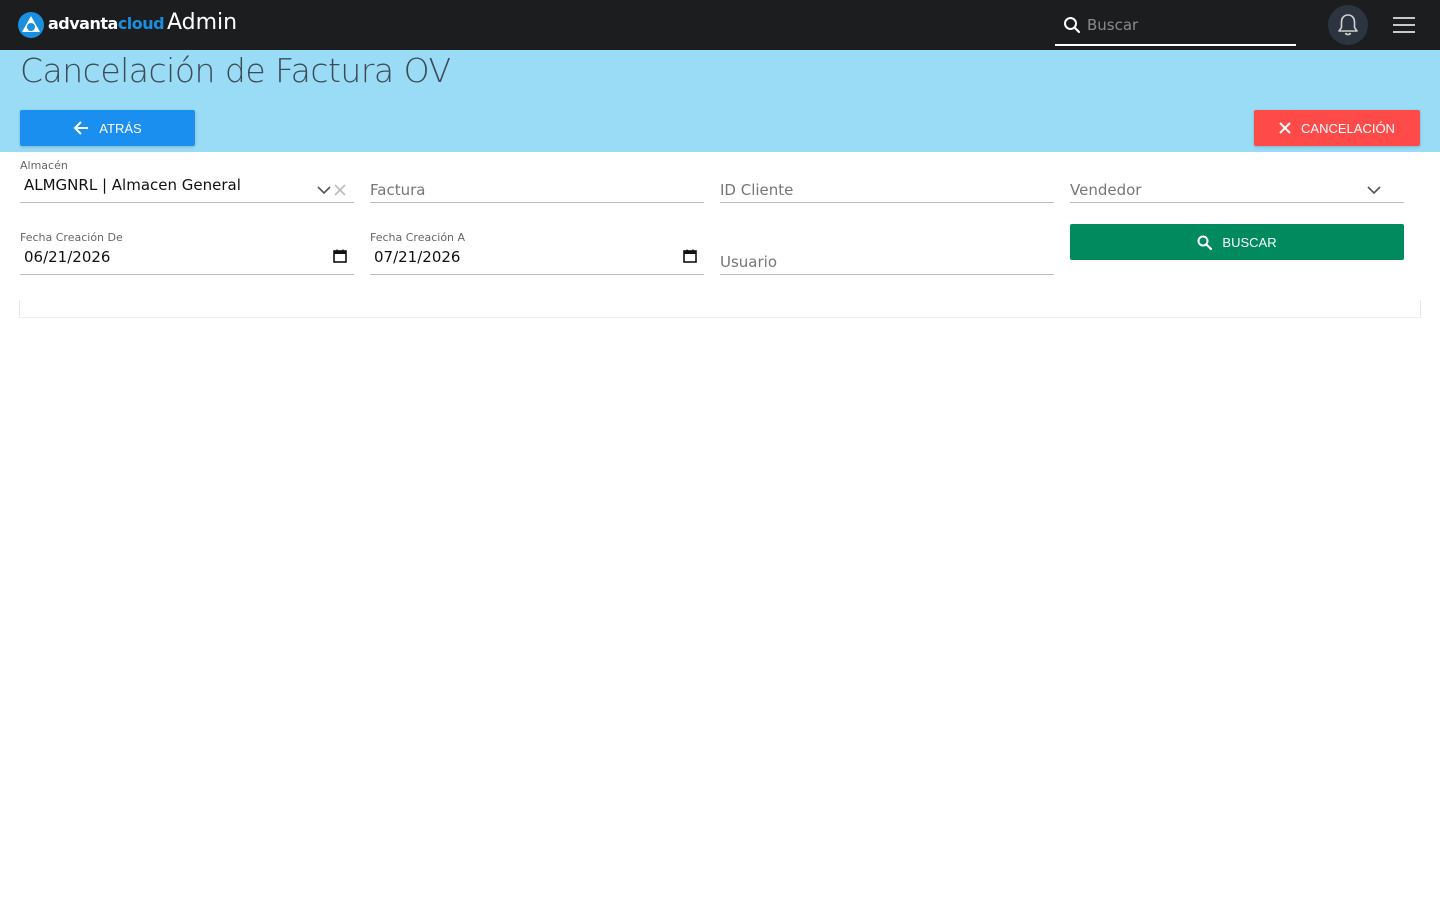  I want to click on brand-part-2: cloud, so click(141, 23).